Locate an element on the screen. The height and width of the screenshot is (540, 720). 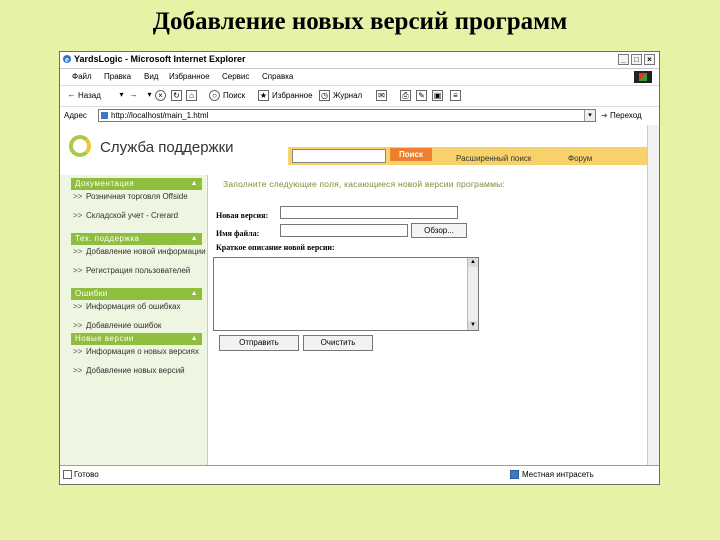
sidebar-item-label: Добавление ошибок is located at coordinates (124, 325).